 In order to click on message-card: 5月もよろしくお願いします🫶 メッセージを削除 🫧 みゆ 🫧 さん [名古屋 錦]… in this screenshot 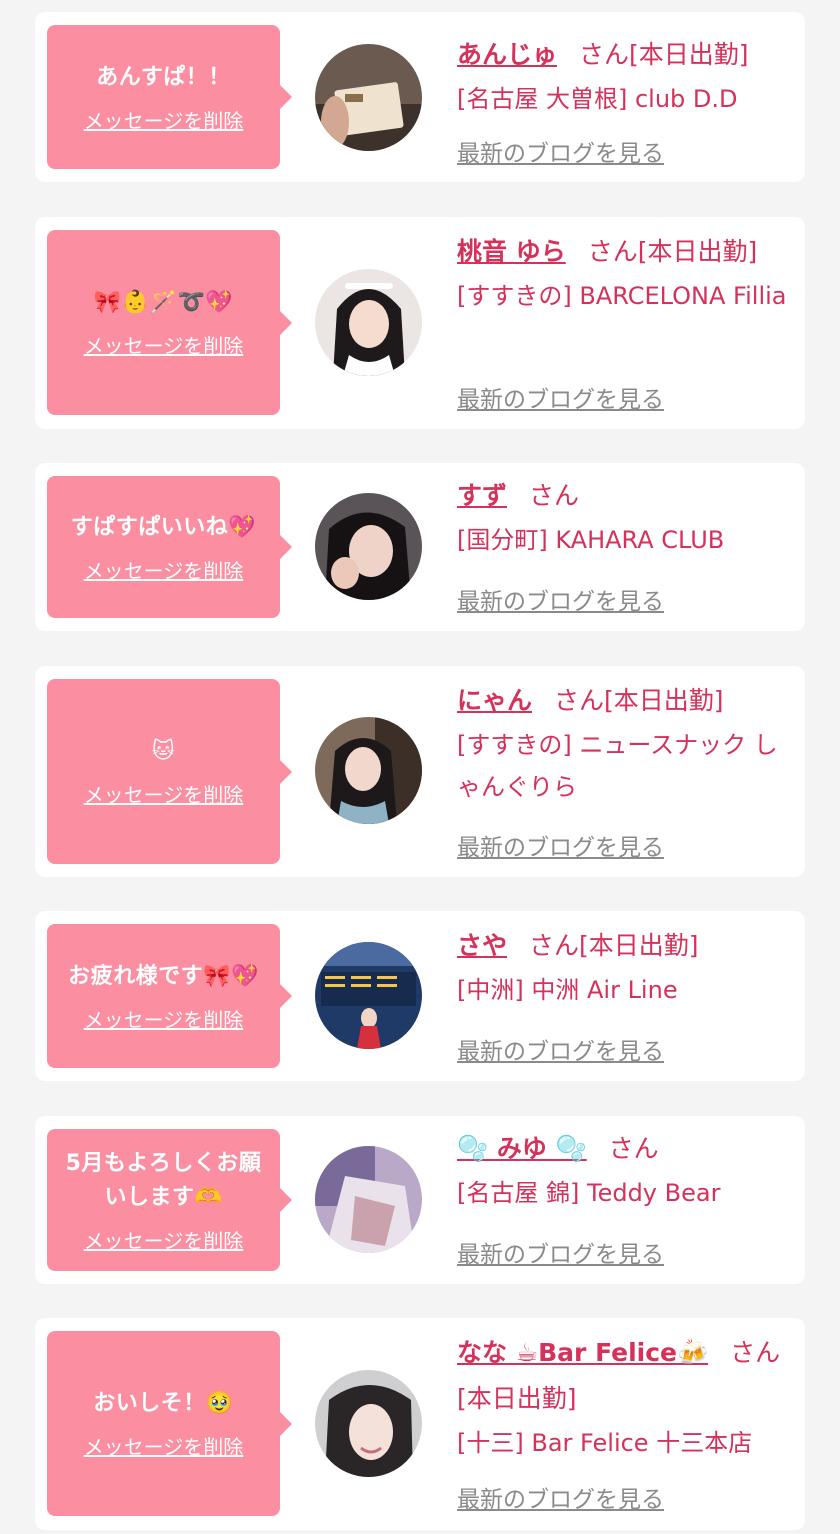, I will do `click(420, 1200)`.